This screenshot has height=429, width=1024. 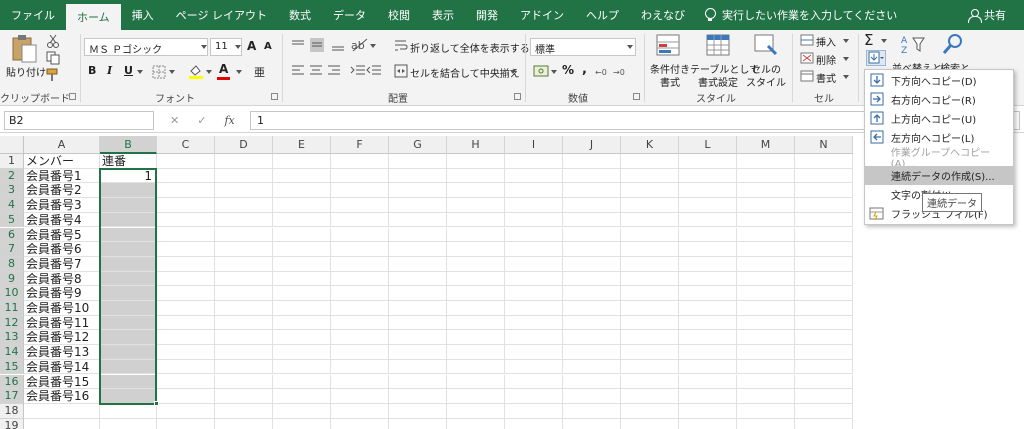 What do you see at coordinates (62, 396) in the screenshot?
I see `cell-a17: 会員番号16` at bounding box center [62, 396].